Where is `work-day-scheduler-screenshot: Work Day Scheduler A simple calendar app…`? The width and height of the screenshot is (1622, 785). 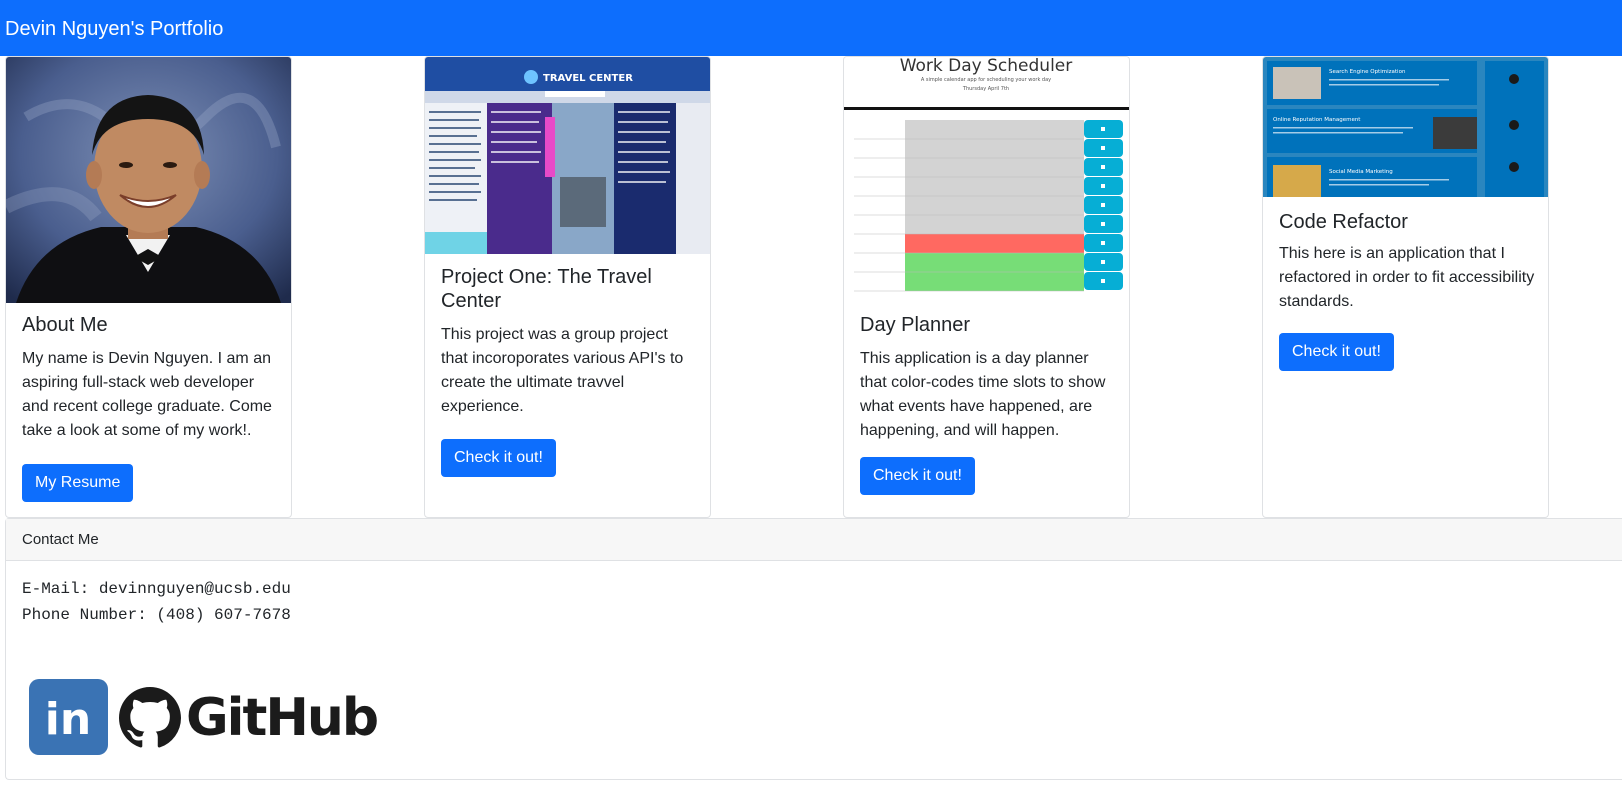 work-day-scheduler-screenshot: Work Day Scheduler A simple calendar app… is located at coordinates (986, 177).